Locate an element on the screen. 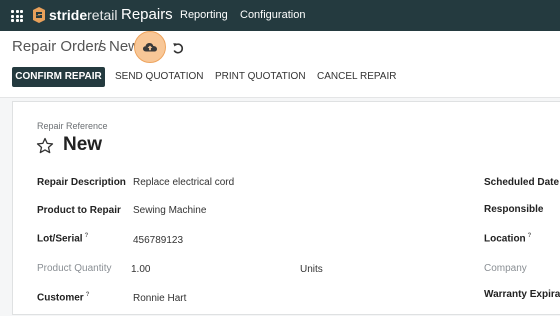 The width and height of the screenshot is (560, 316). undo-icon is located at coordinates (178, 48).